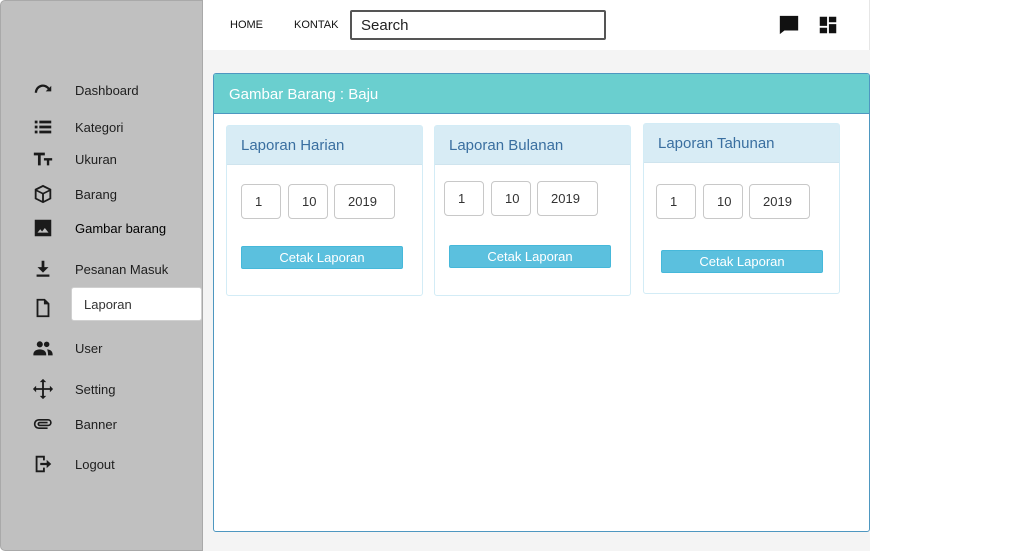 The width and height of the screenshot is (1028, 551). I want to click on top-navbar: HOME KONTAK, so click(536, 25).